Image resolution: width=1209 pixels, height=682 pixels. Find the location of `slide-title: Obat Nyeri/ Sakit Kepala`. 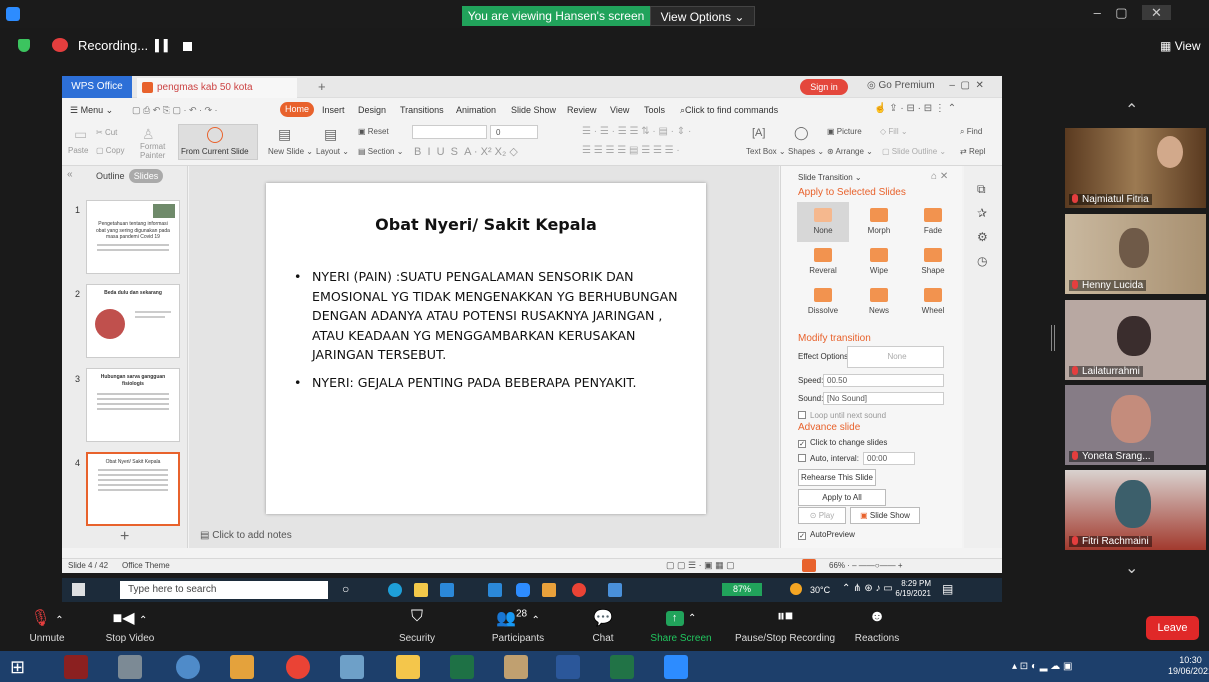

slide-title: Obat Nyeri/ Sakit Kepala is located at coordinates (486, 224).